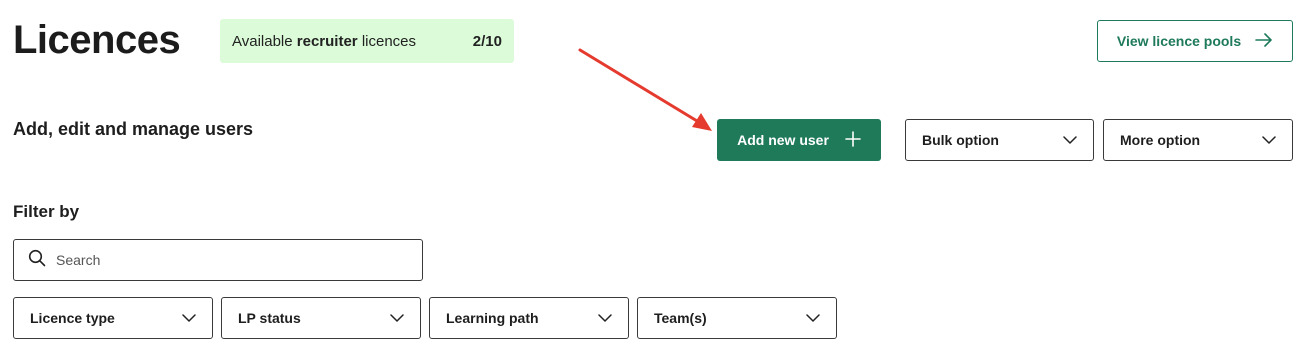  I want to click on search-field, so click(218, 260).